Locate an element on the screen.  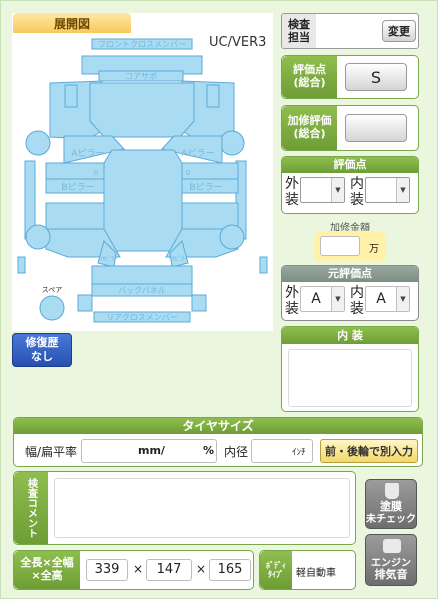
roof-part is located at coordinates (143, 200).